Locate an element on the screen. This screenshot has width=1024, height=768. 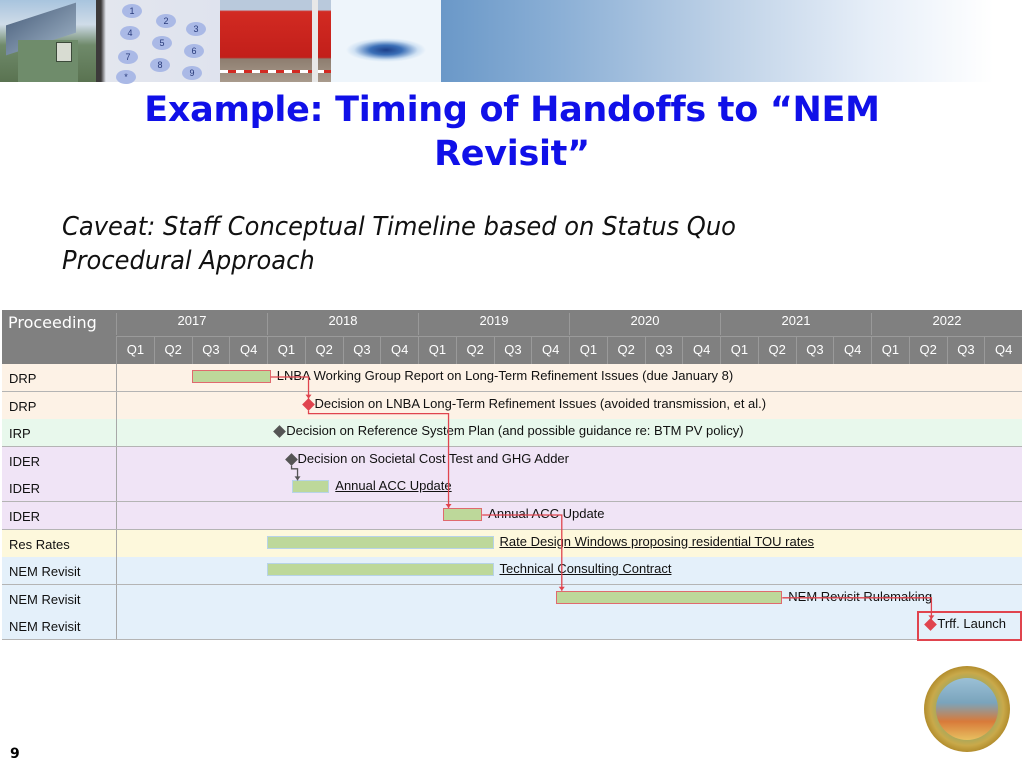
year-label-2021: 2021 is located at coordinates (795, 324).